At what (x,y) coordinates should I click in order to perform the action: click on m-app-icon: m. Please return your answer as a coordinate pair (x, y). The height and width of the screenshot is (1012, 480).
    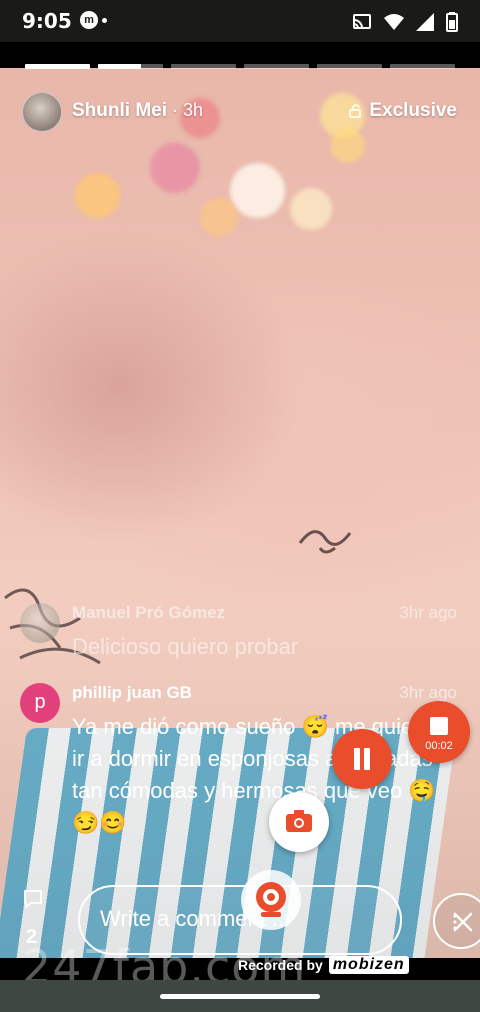
    Looking at the image, I should click on (89, 20).